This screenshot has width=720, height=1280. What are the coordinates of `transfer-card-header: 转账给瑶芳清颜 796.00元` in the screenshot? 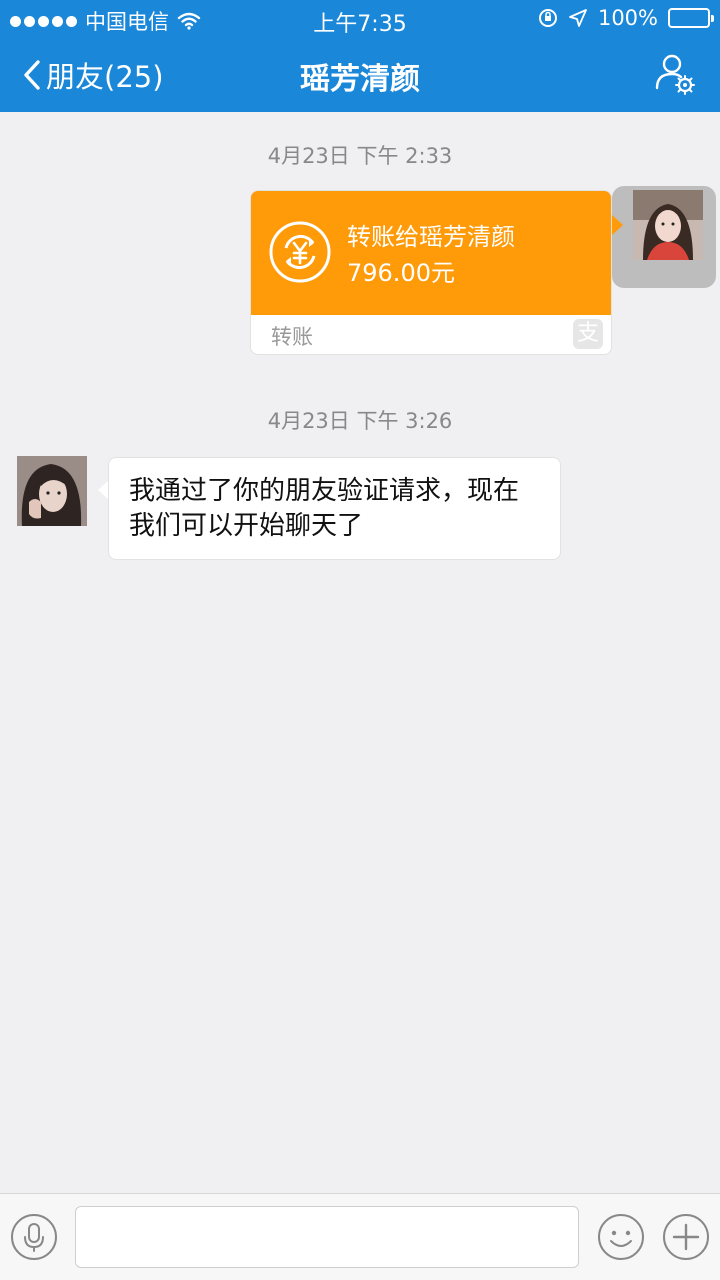 It's located at (431, 253).